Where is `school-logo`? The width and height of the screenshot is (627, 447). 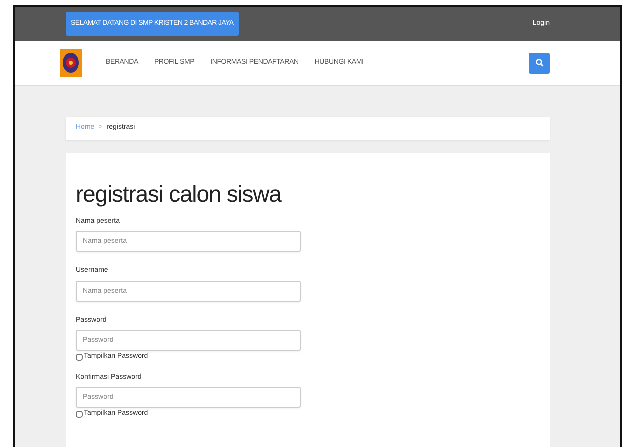
school-logo is located at coordinates (71, 63).